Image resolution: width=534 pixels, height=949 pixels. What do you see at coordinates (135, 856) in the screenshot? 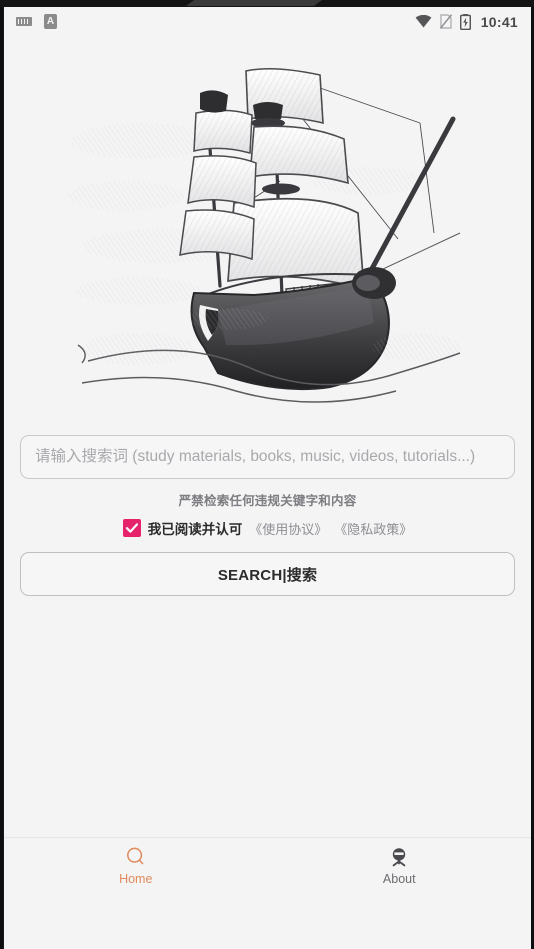
I see `search-icon` at bounding box center [135, 856].